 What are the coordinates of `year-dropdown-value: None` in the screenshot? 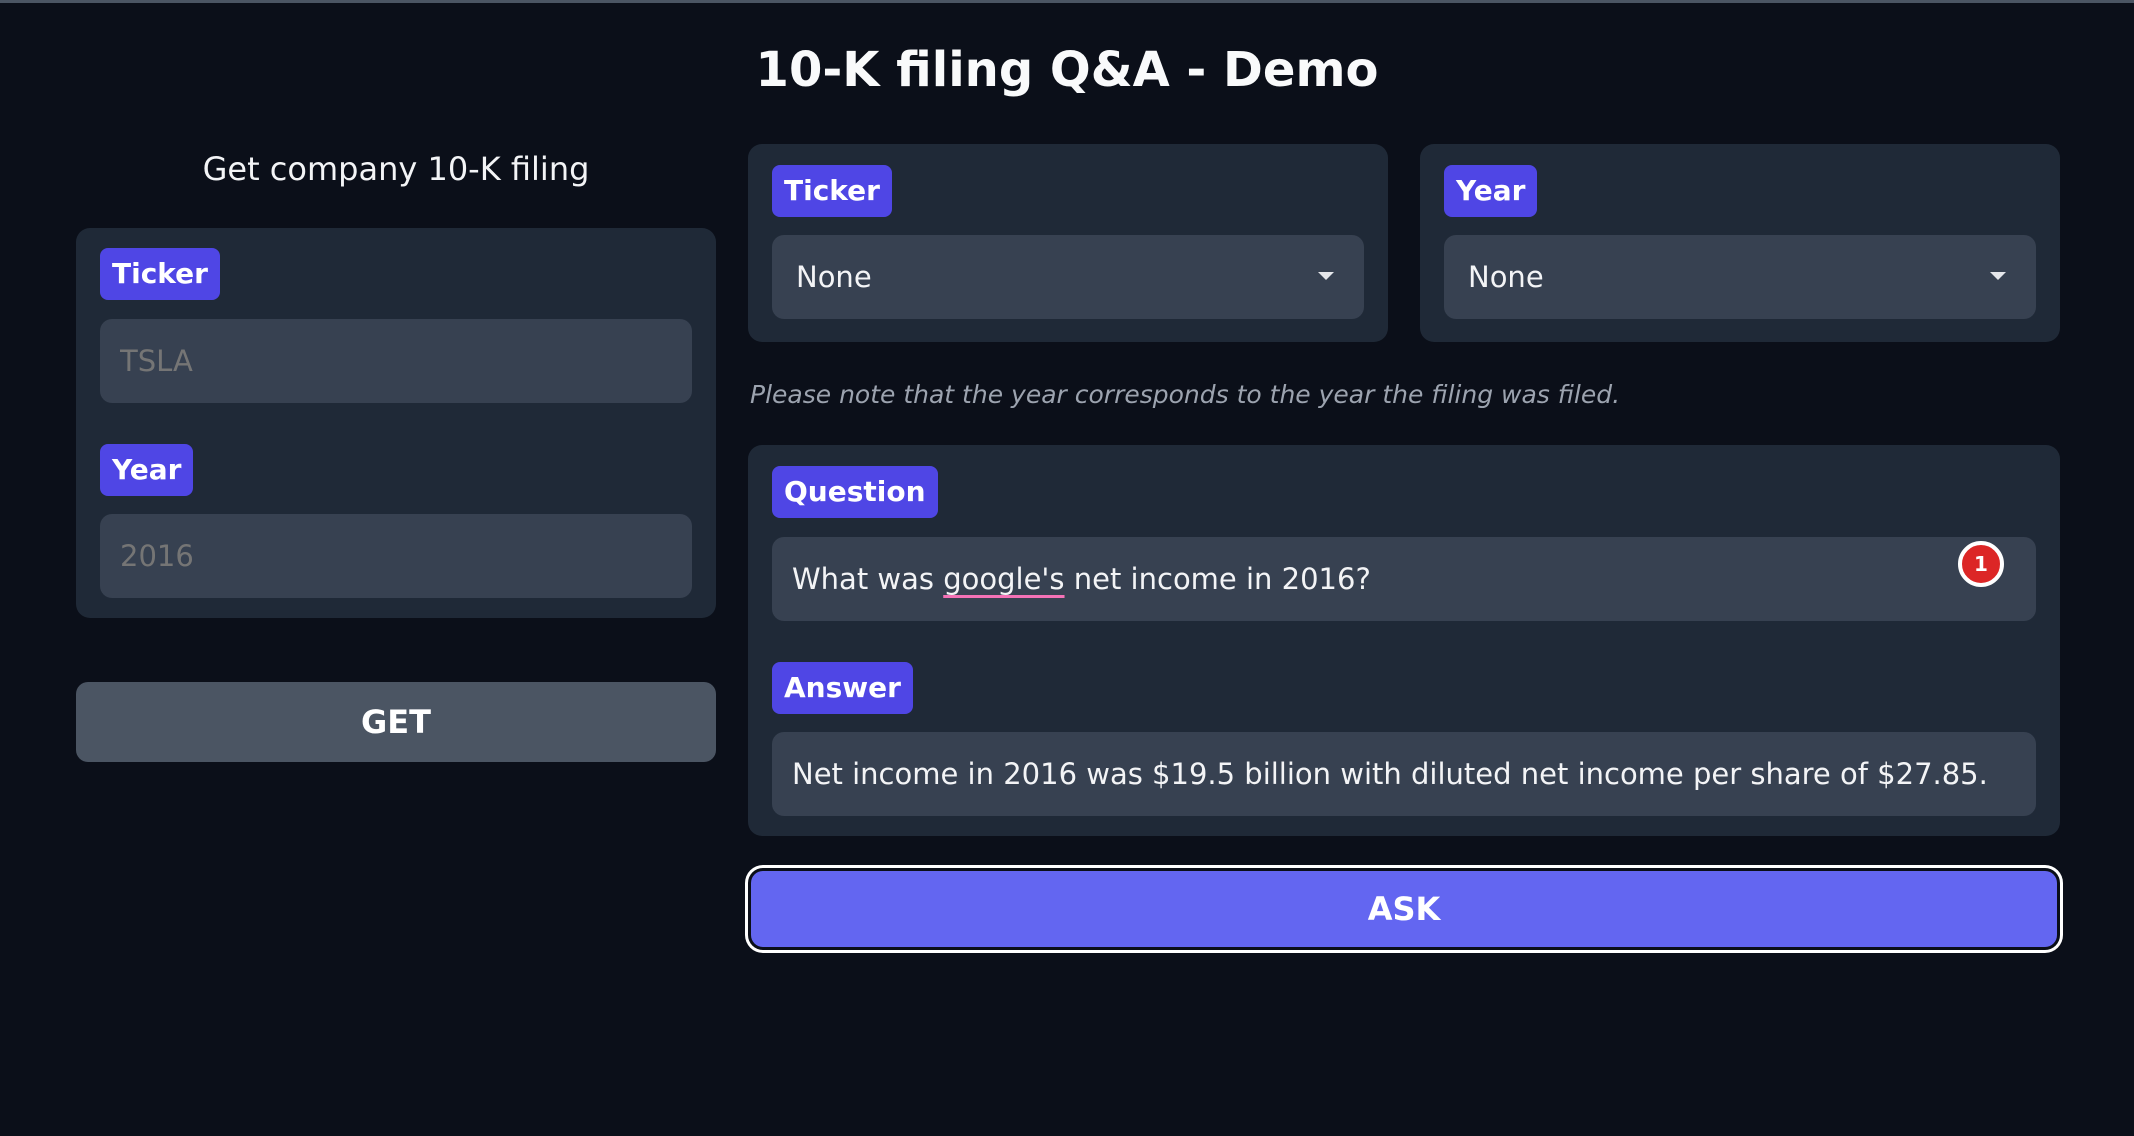 It's located at (1506, 277).